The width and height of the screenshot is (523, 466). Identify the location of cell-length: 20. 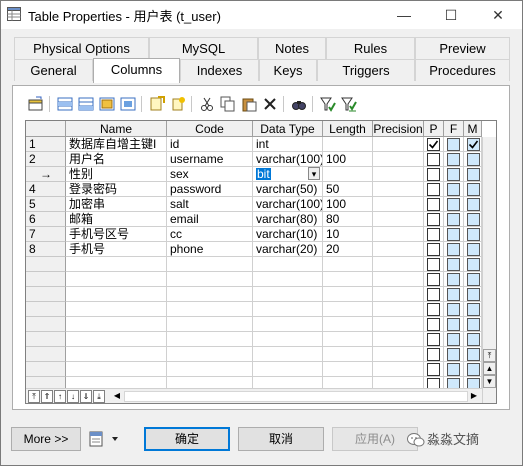
(348, 249).